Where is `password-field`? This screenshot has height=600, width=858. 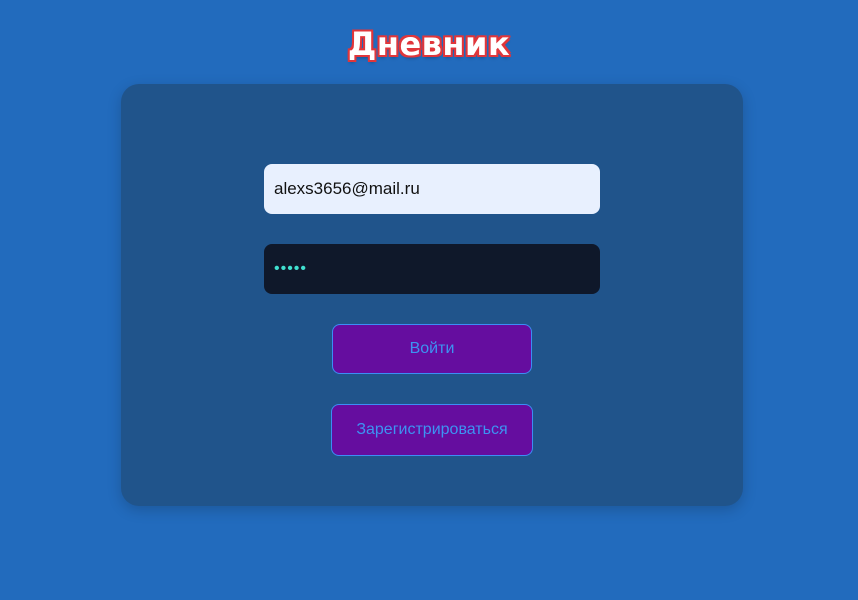
password-field is located at coordinates (432, 269).